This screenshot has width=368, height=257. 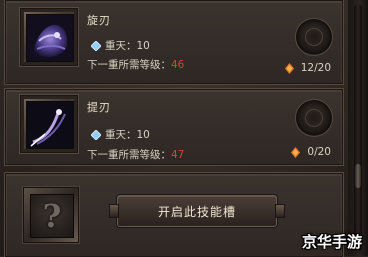 I want to click on right-border, so click(x=358, y=128).